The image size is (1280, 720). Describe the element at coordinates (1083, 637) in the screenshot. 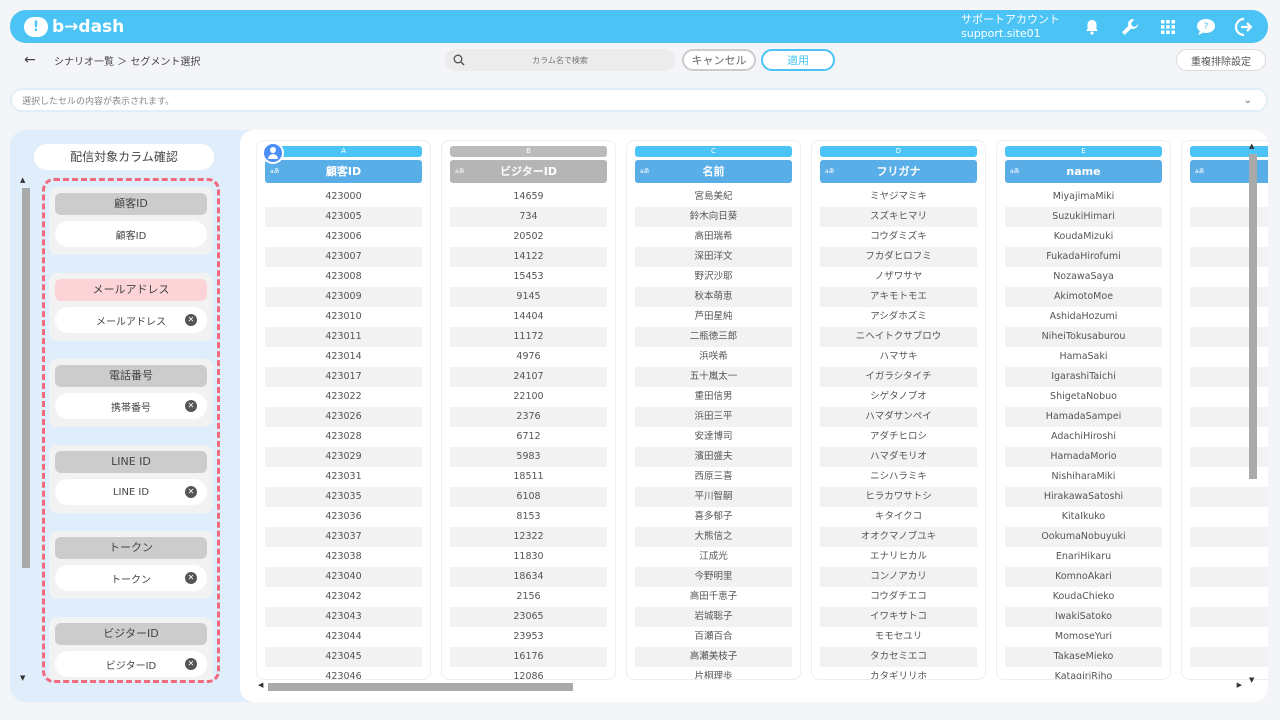

I see `table-cell: MomoseYuri` at that location.